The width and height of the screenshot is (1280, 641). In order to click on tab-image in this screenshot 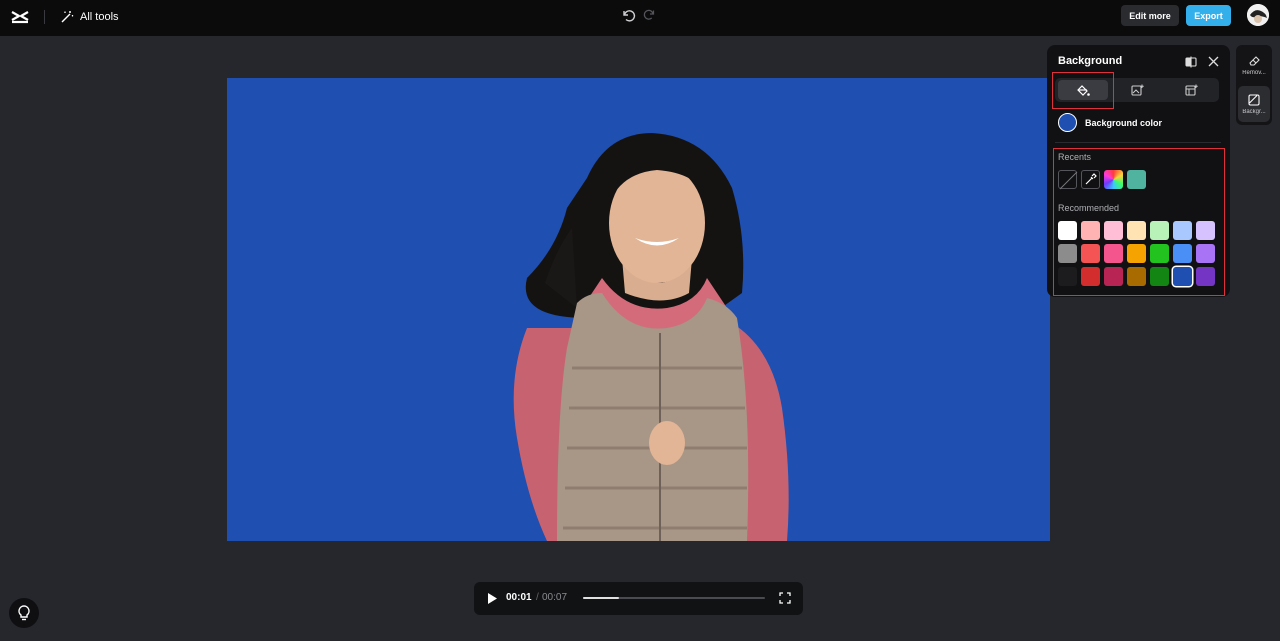, I will do `click(1137, 90)`.